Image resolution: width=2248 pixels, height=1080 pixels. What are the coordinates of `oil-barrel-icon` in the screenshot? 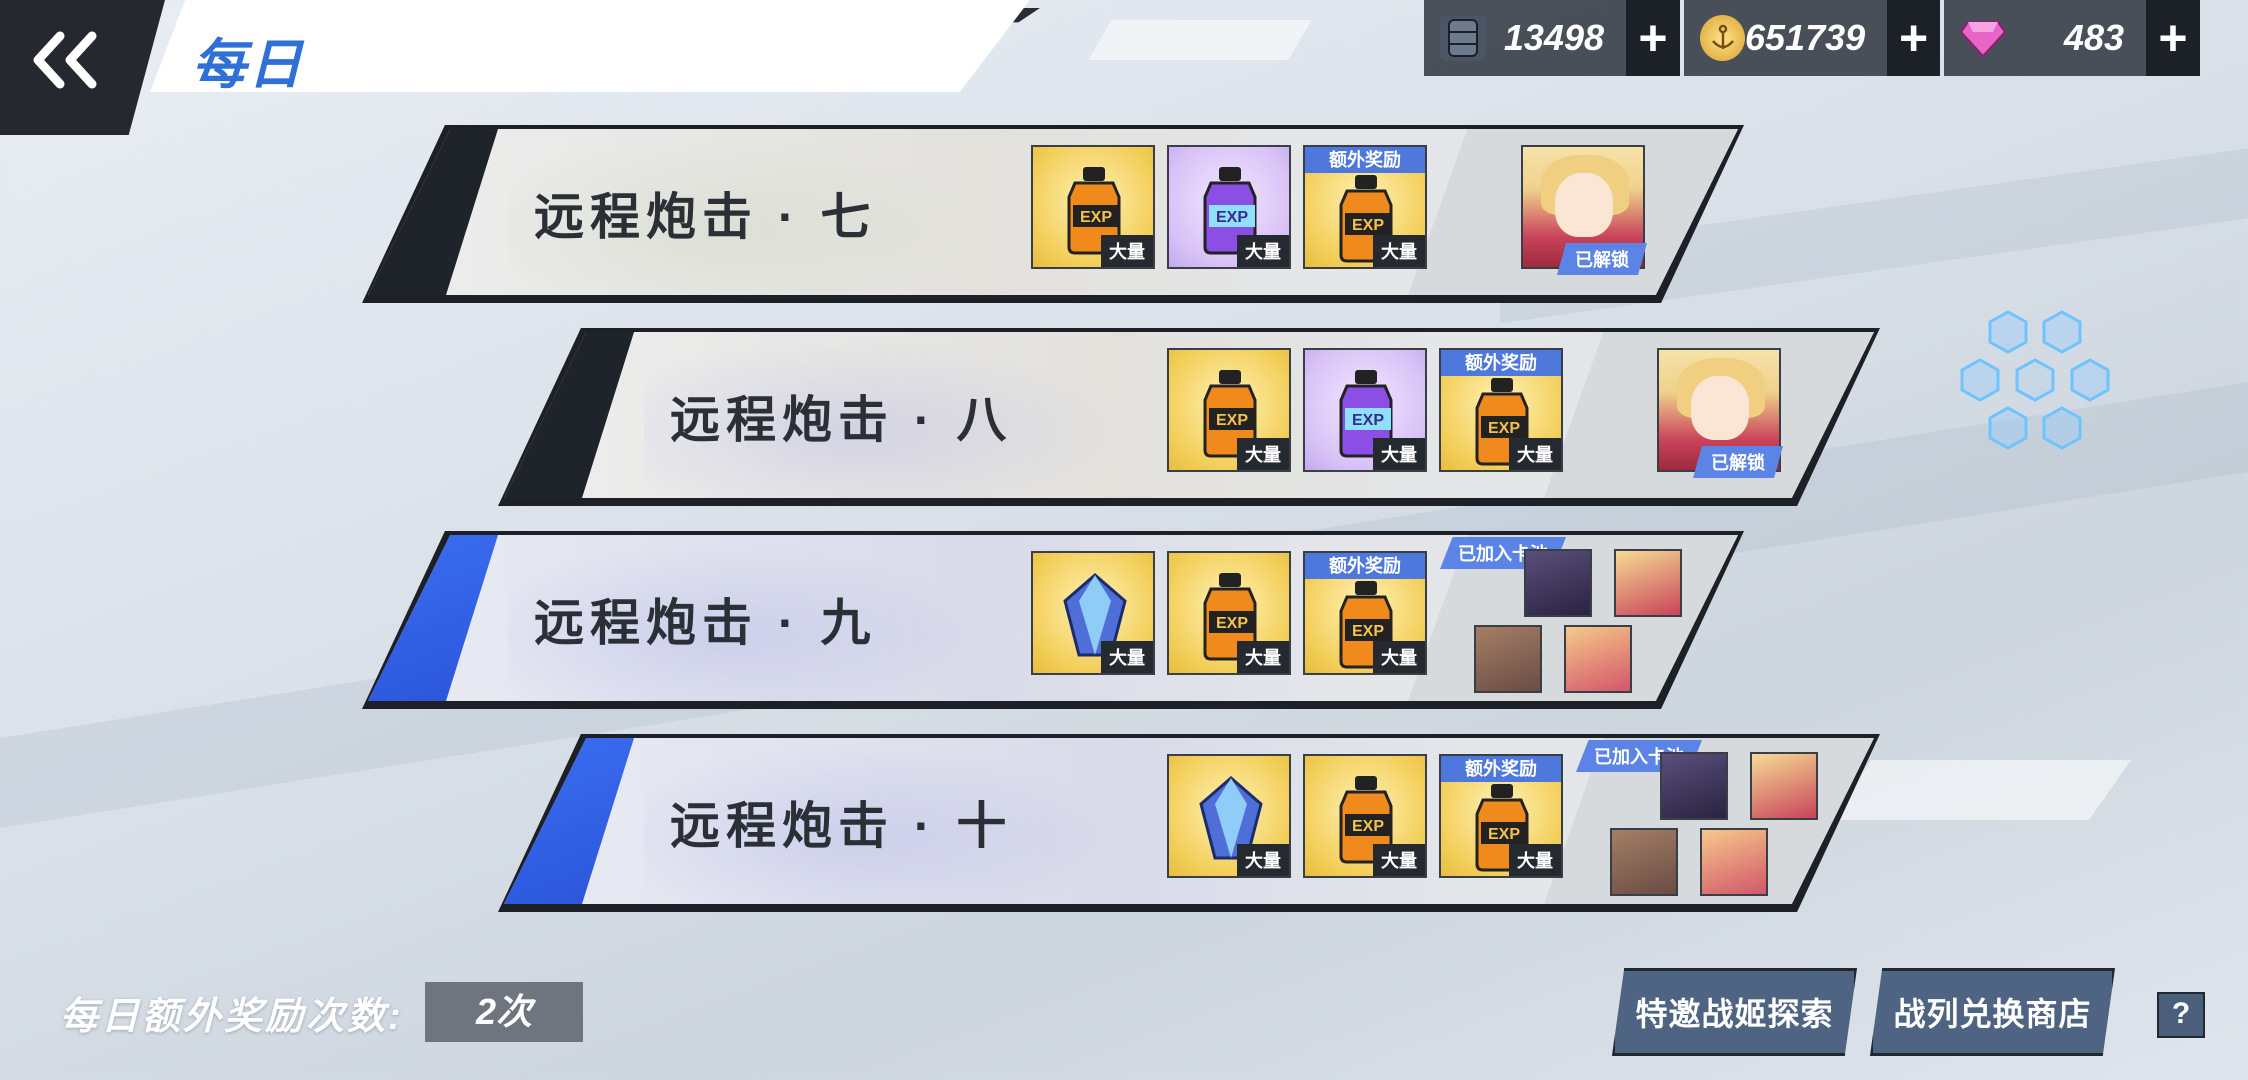 It's located at (1463, 38).